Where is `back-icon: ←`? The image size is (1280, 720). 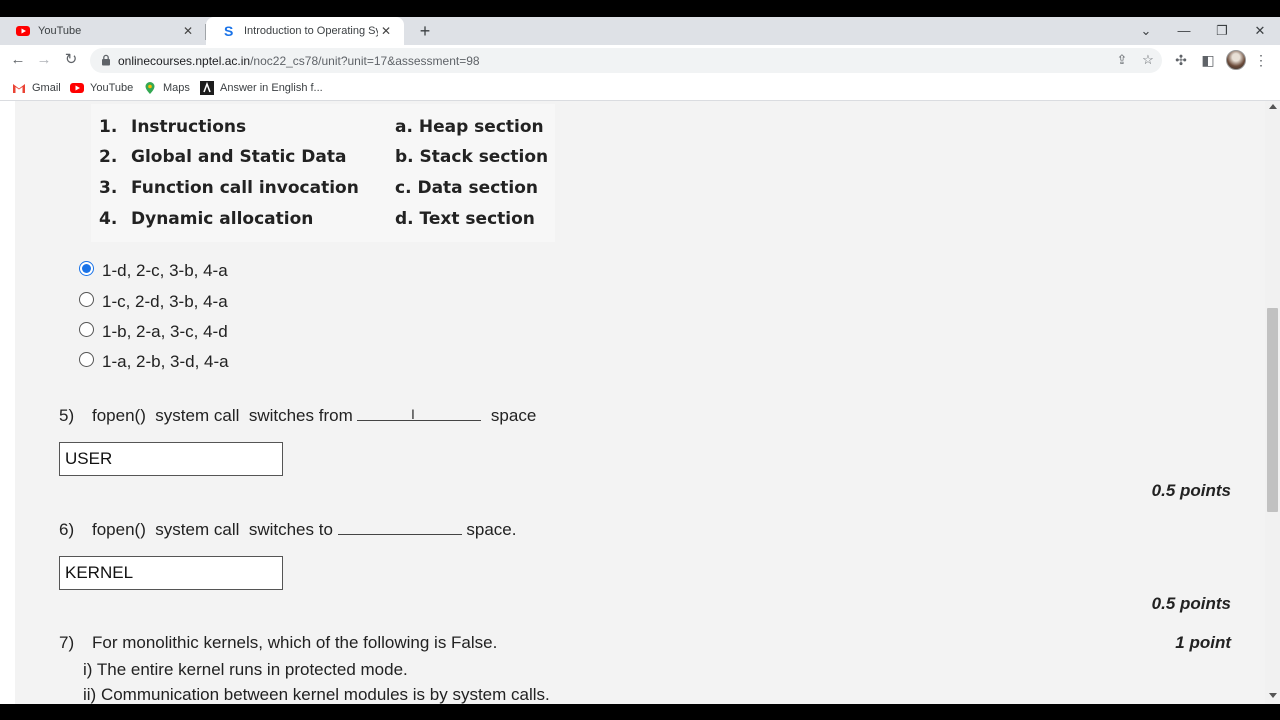 back-icon: ← is located at coordinates (18, 60).